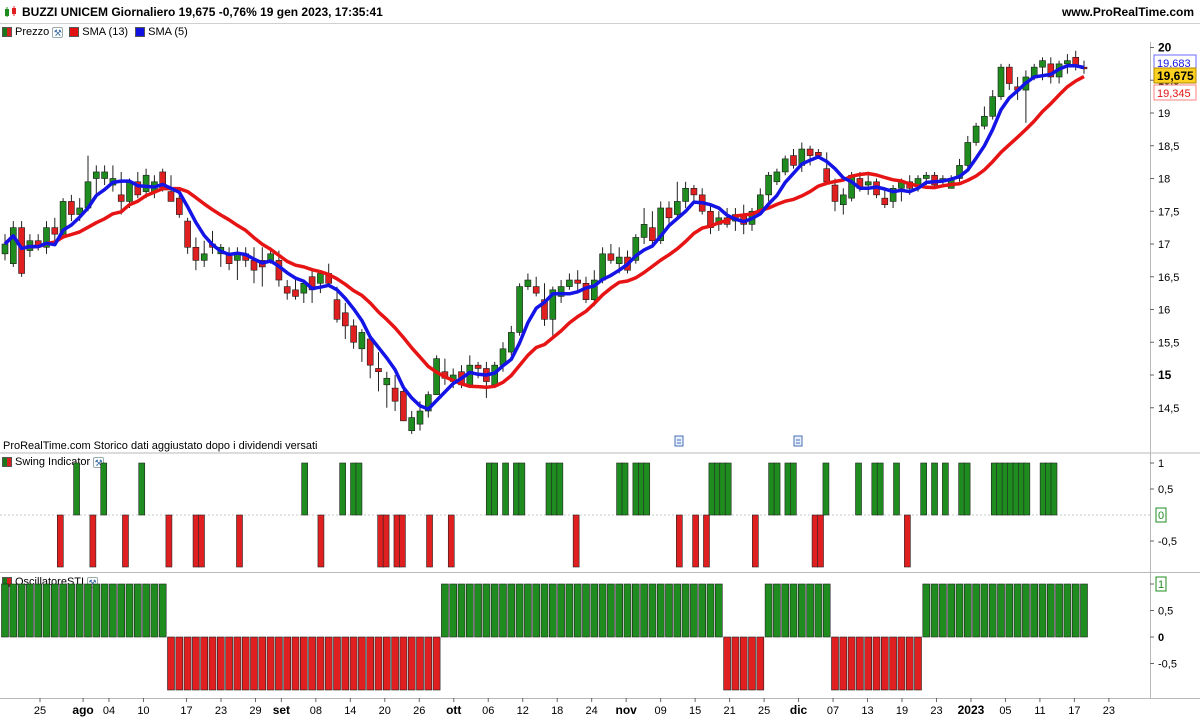 This screenshot has width=1200, height=720. I want to click on time-tick-label: 17, so click(1074, 711).